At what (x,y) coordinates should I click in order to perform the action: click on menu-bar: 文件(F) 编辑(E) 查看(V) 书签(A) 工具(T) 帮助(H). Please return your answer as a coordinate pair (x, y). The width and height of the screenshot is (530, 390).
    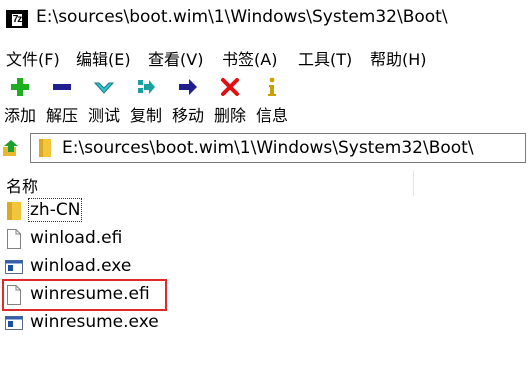
    Looking at the image, I should click on (265, 56).